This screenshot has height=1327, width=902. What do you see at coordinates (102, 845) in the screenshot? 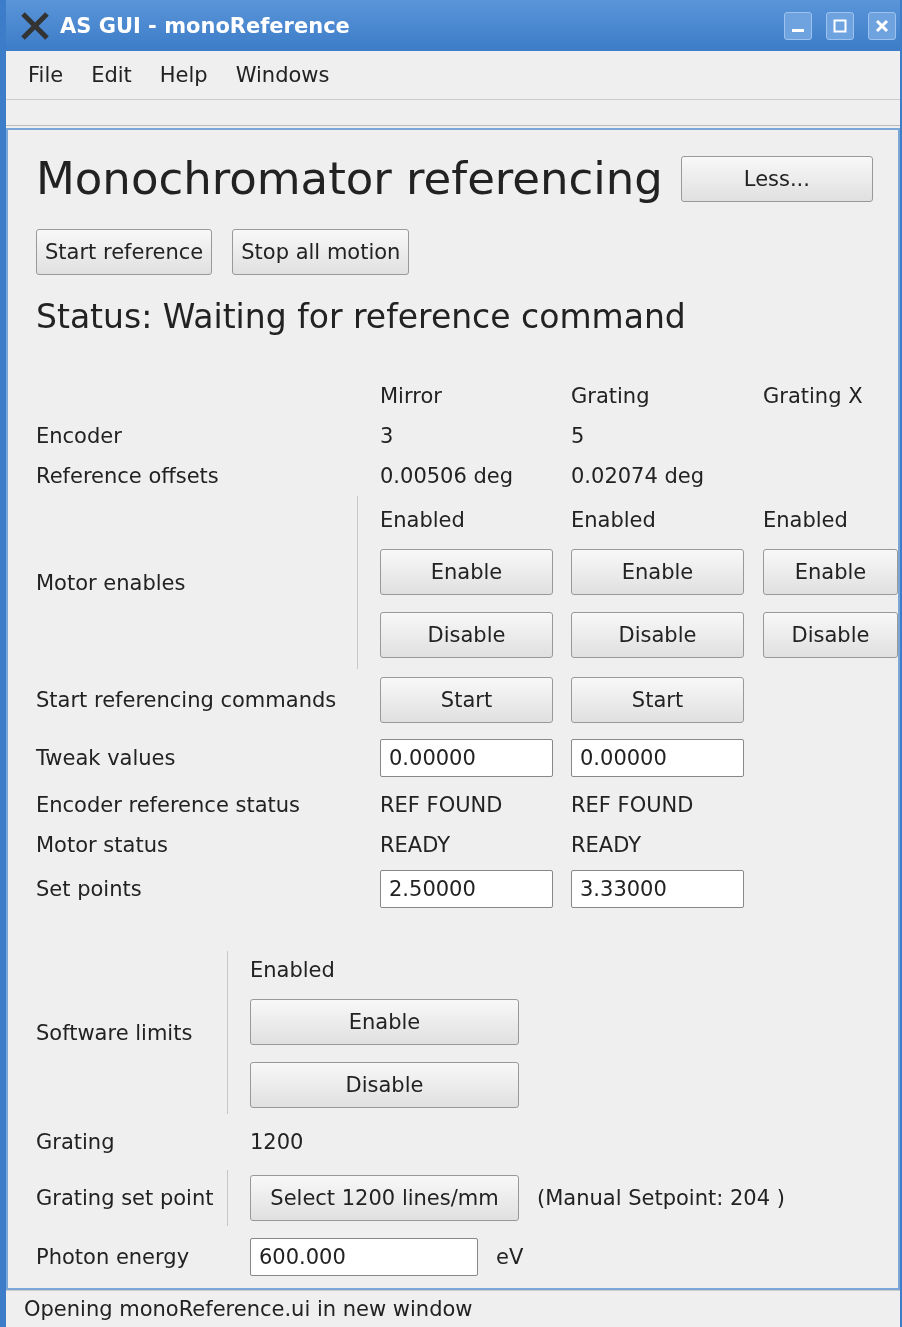
I see `row-label: Motor status` at bounding box center [102, 845].